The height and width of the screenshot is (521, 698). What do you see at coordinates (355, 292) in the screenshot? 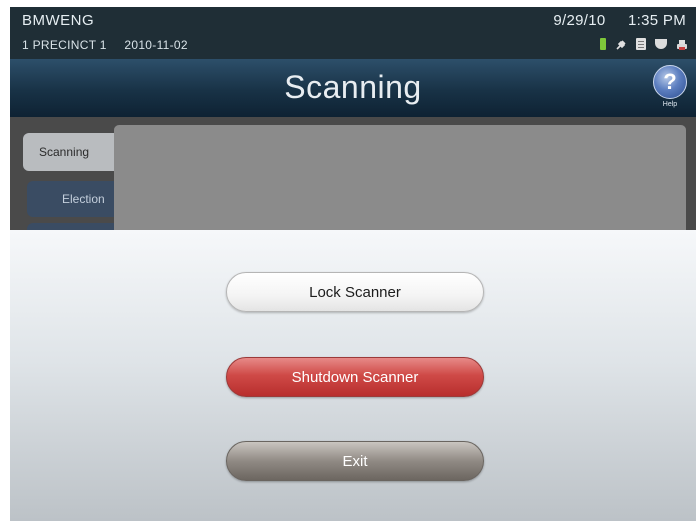
I see `lock-scanner-button: Lock Scanner` at bounding box center [355, 292].